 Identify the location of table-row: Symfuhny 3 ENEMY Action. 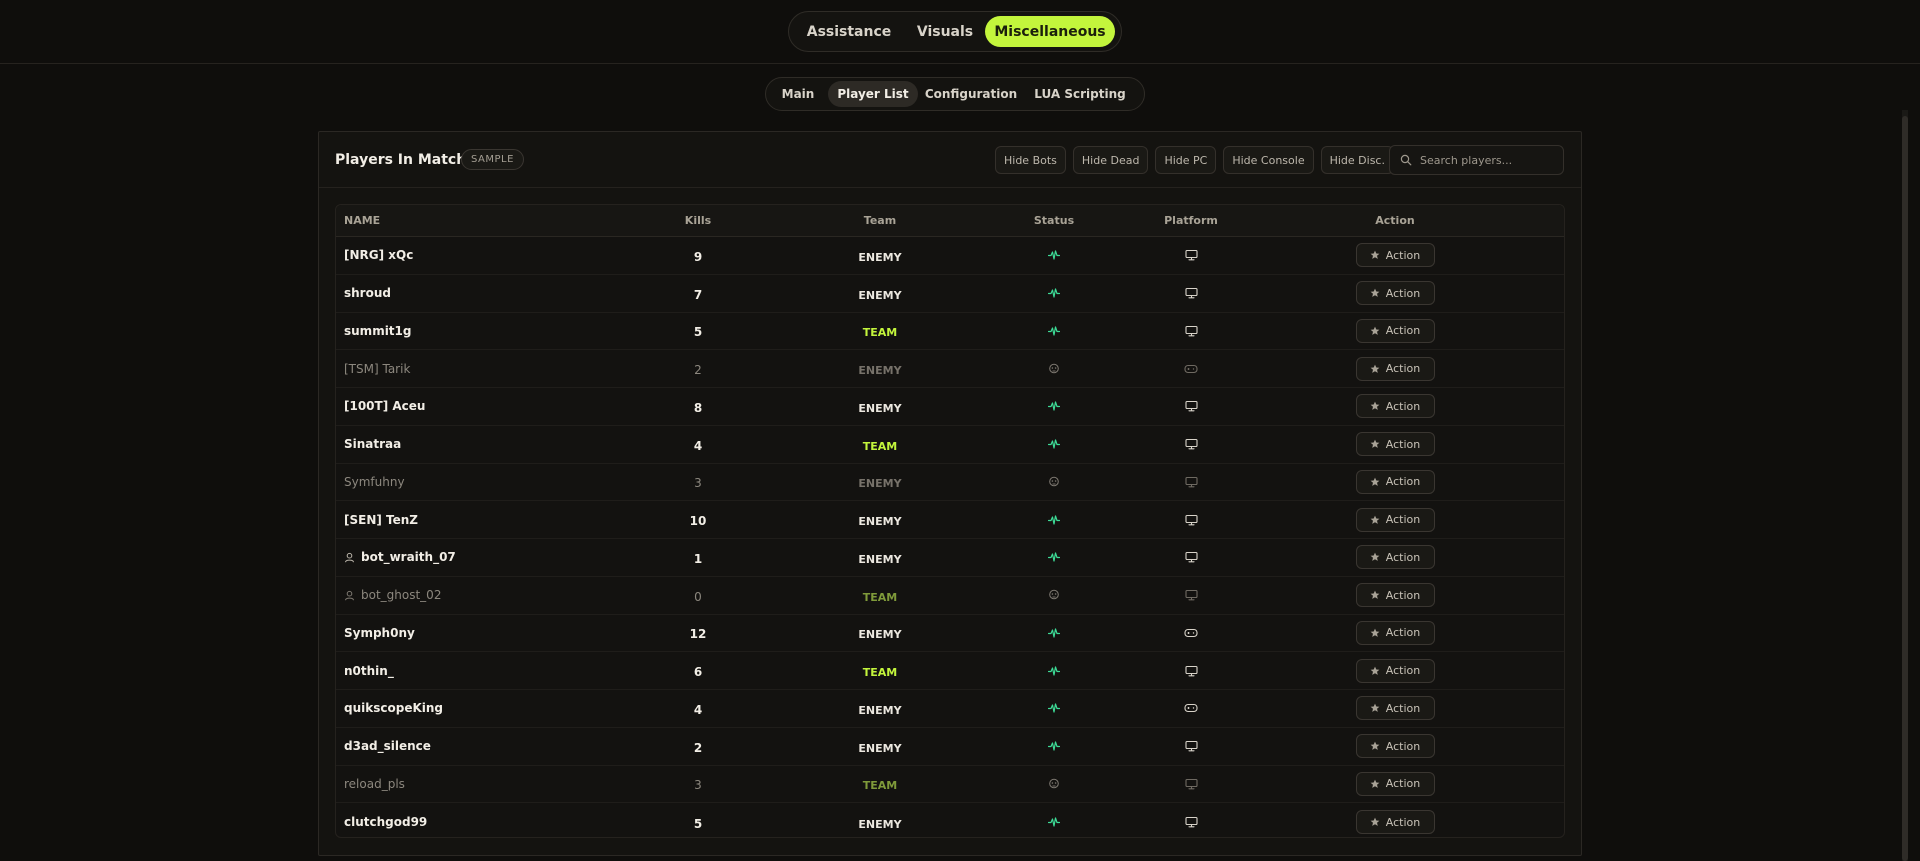
(950, 483).